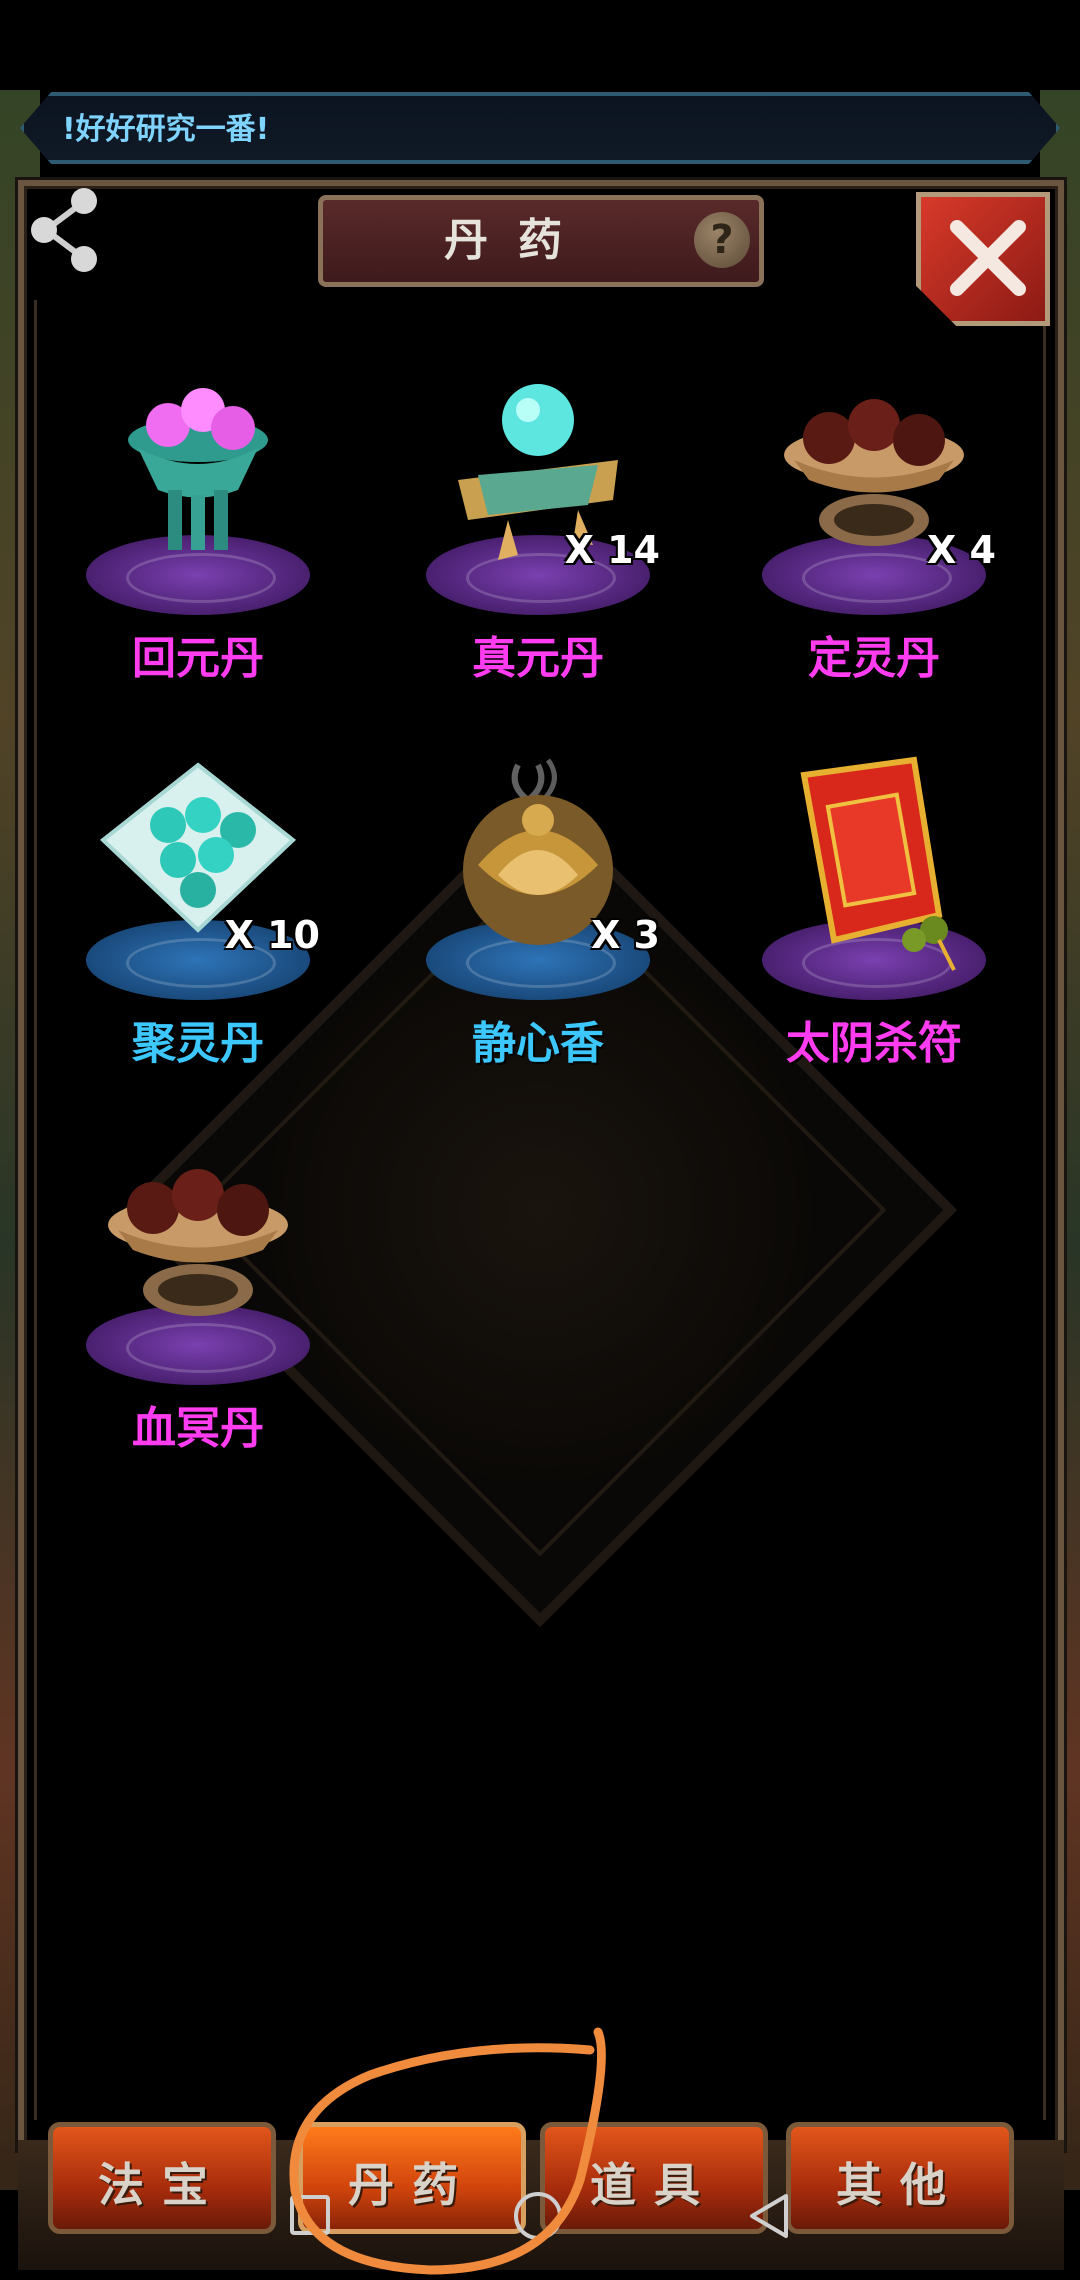 The height and width of the screenshot is (2280, 1080). Describe the element at coordinates (612, 550) in the screenshot. I see `item-count: X 14` at that location.